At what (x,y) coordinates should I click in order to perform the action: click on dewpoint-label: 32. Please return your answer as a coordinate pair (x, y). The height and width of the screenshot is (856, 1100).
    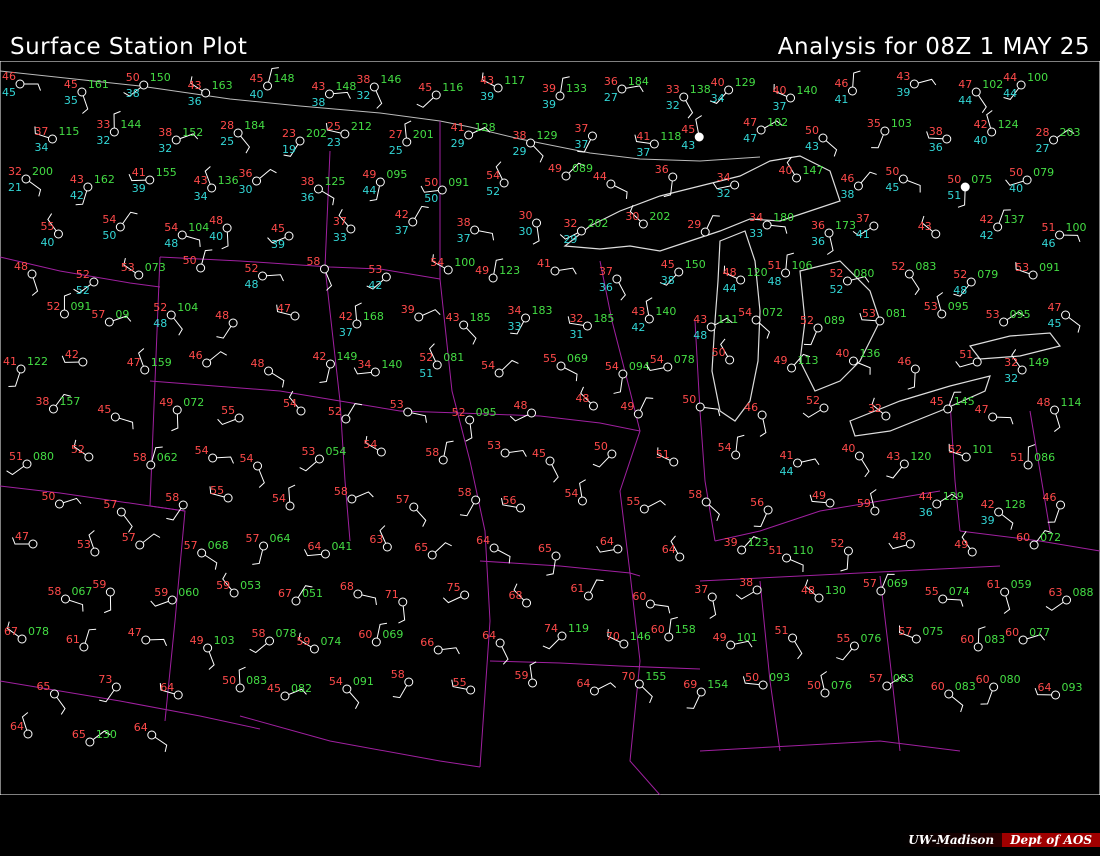
    Looking at the image, I should click on (165, 148).